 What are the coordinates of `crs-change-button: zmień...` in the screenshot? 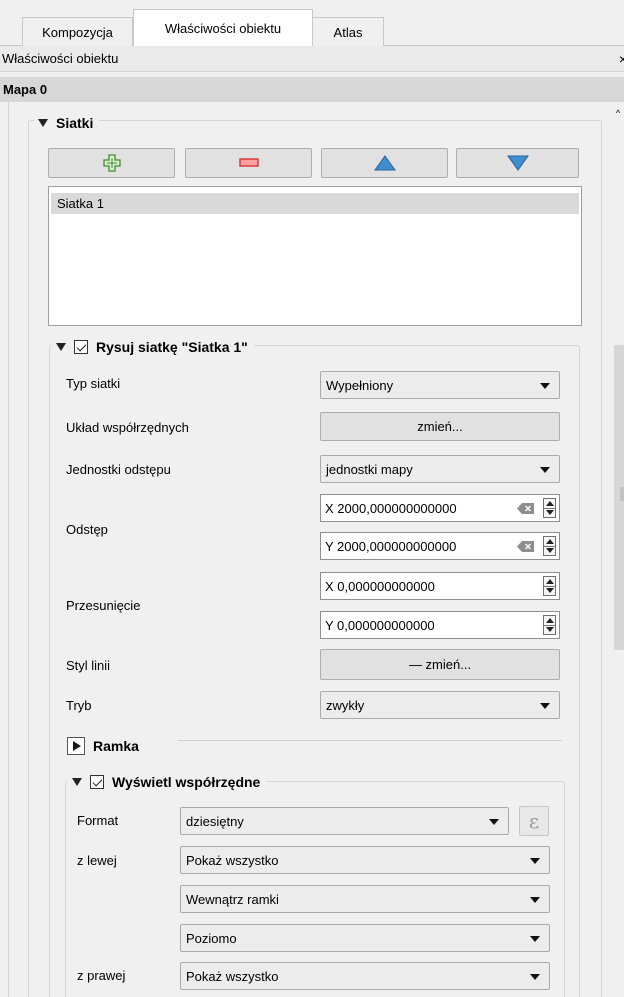 It's located at (440, 426).